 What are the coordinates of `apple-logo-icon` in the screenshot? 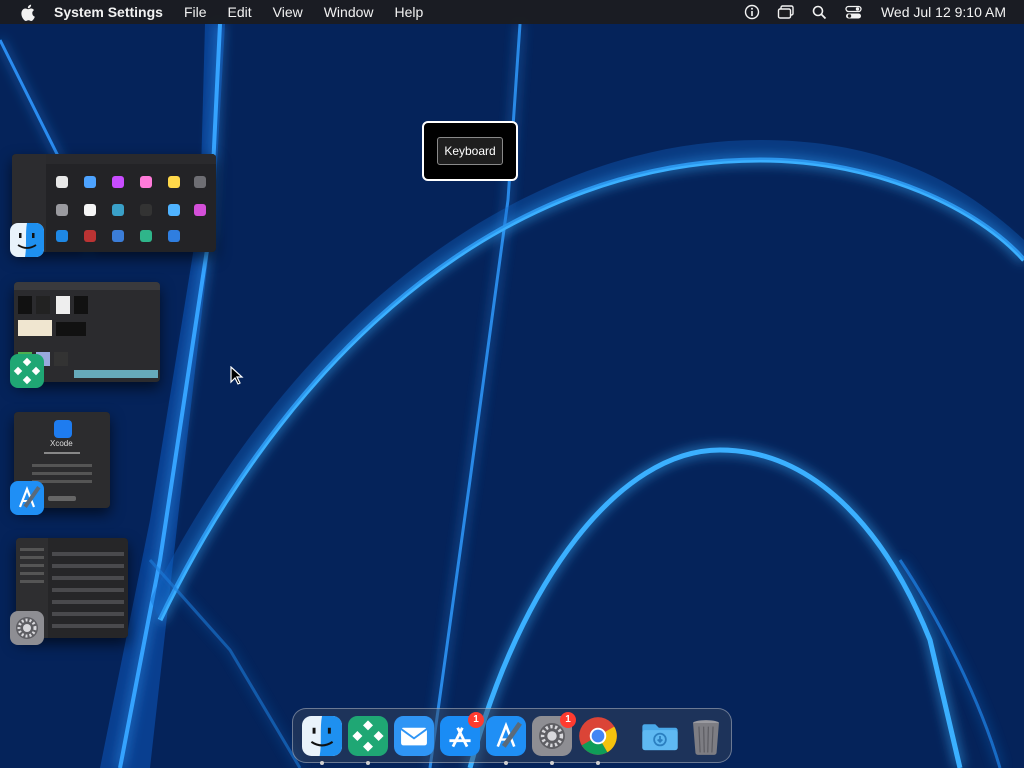 It's located at (27, 12).